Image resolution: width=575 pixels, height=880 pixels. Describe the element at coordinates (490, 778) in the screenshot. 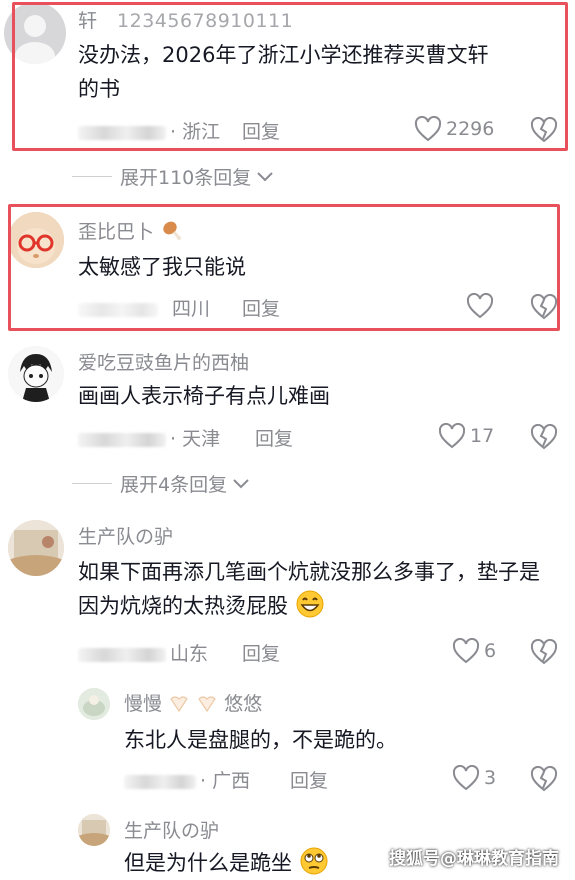

I see `like-count: 3` at that location.